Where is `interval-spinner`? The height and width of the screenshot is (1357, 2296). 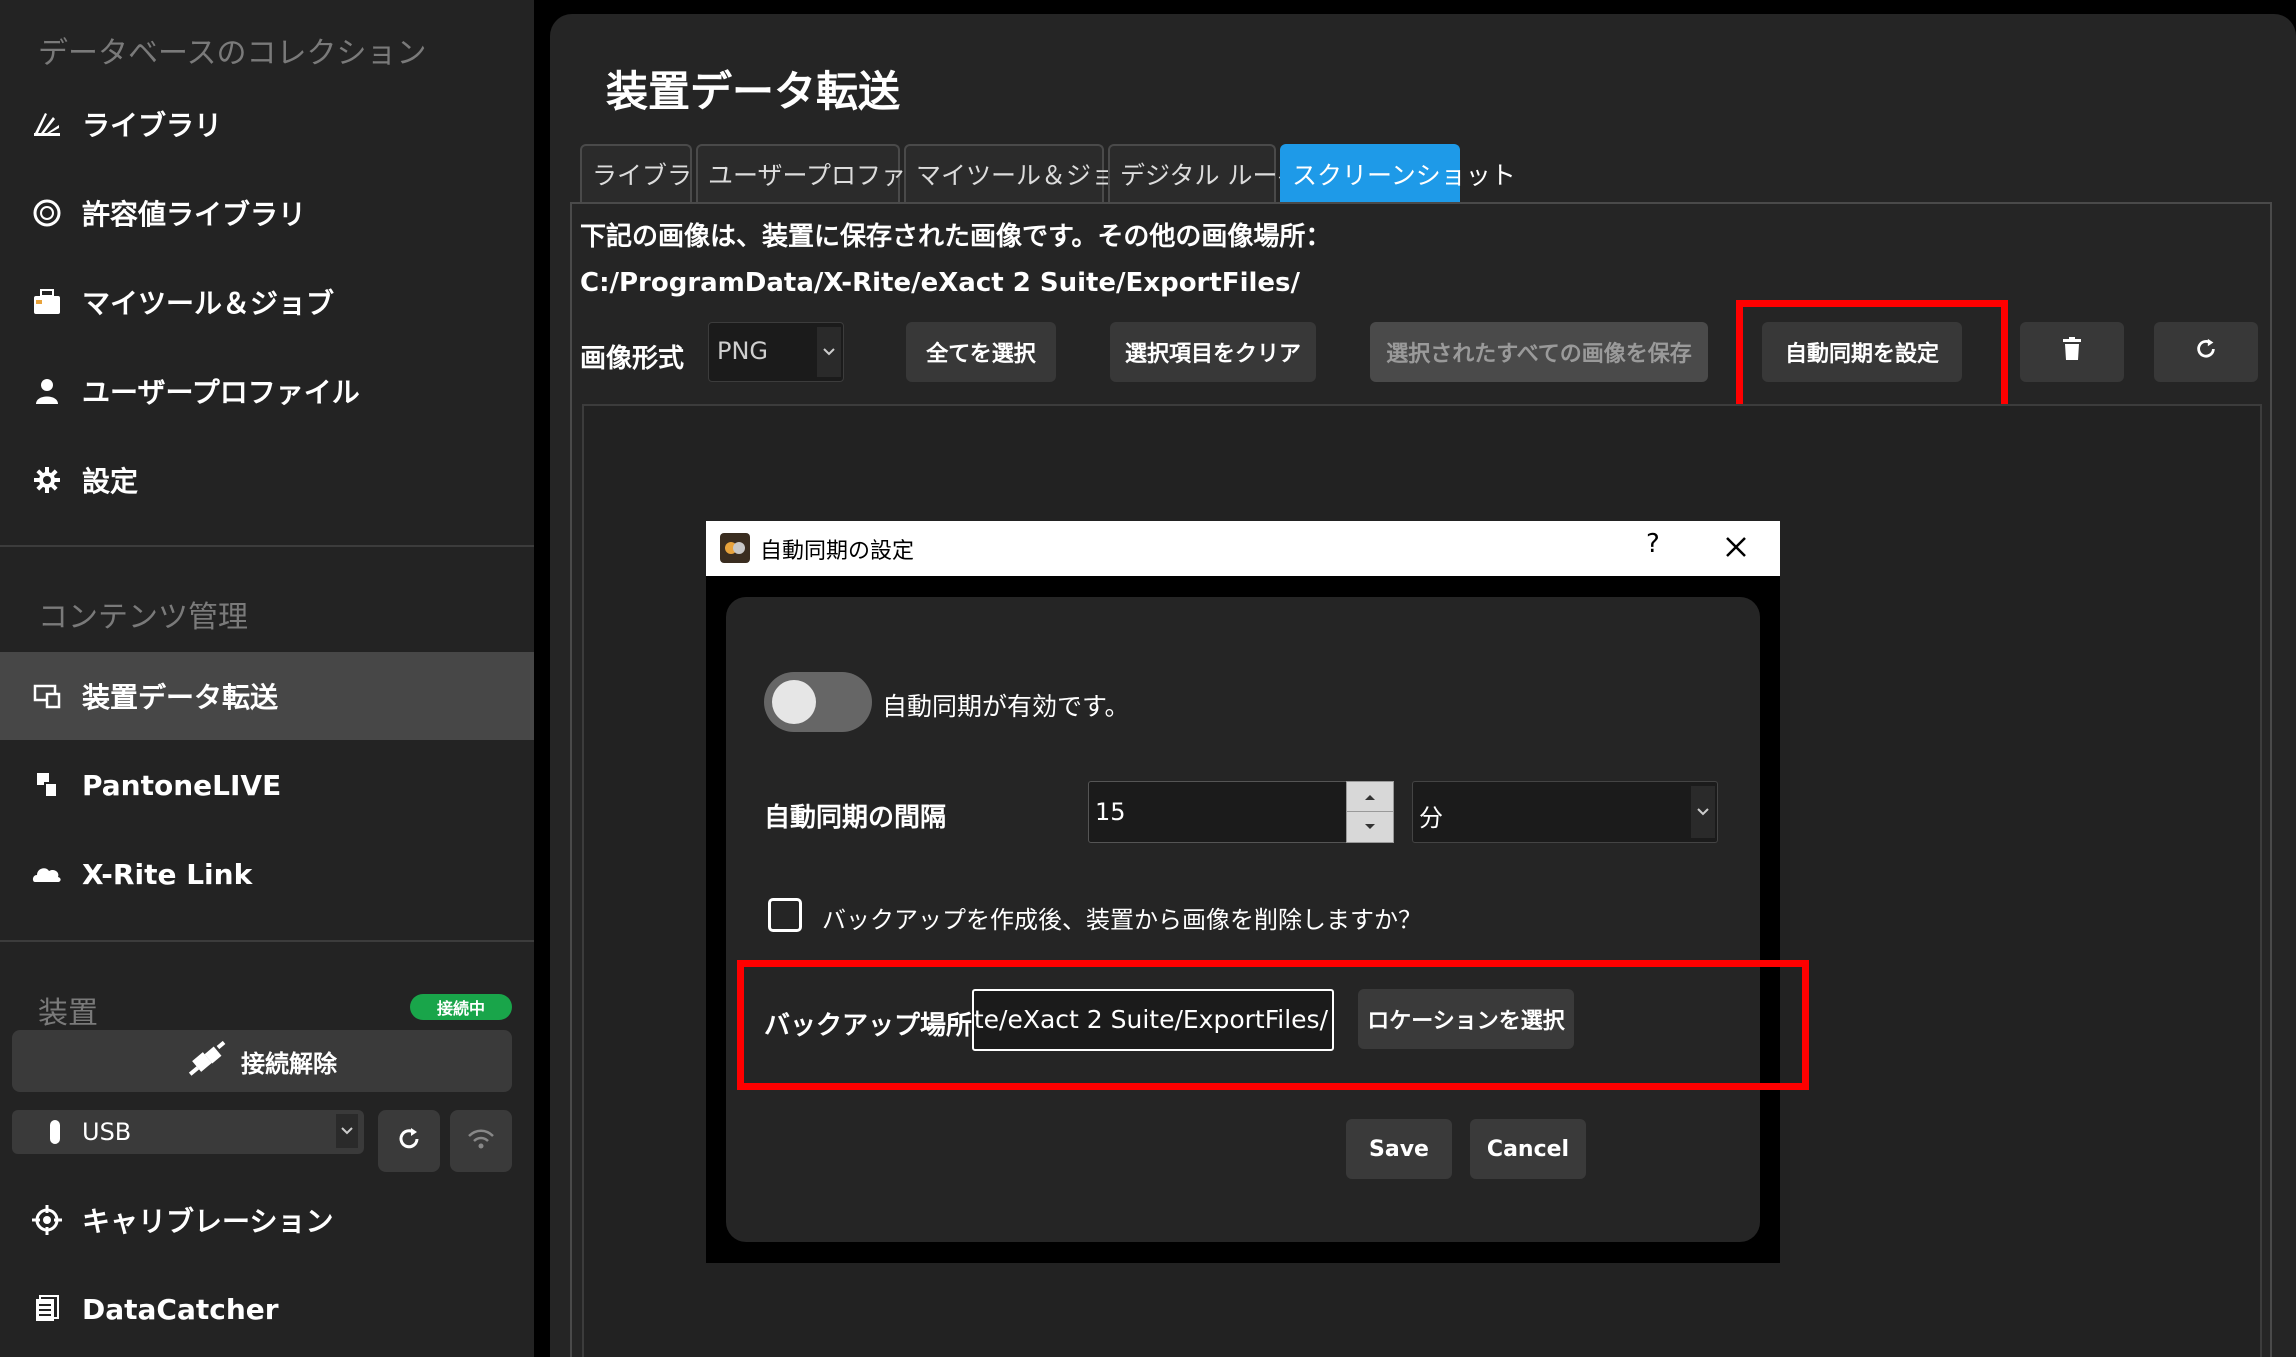 interval-spinner is located at coordinates (1370, 812).